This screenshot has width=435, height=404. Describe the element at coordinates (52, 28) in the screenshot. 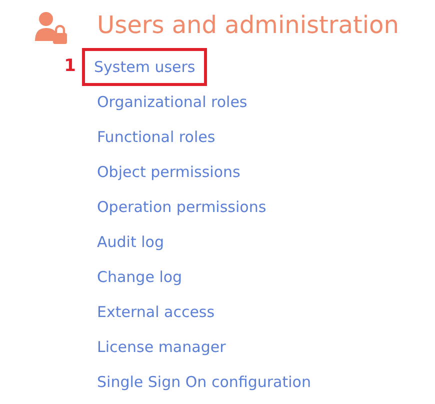

I see `user-lock-icon` at that location.